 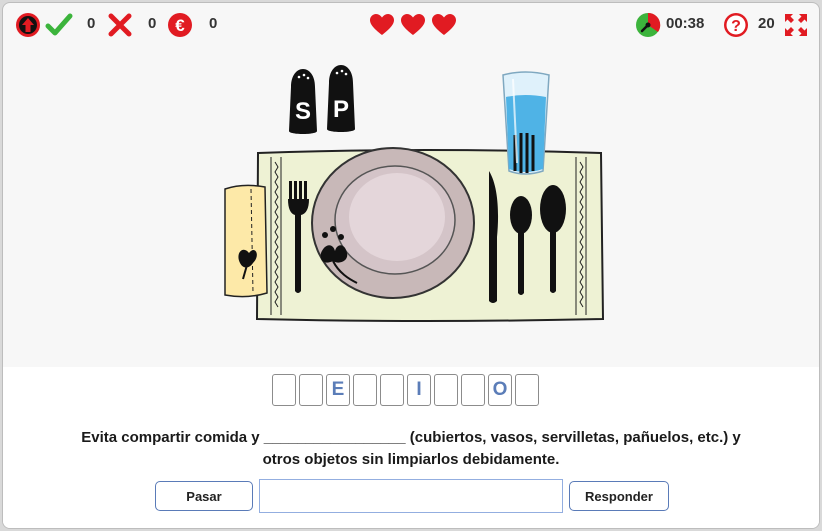 What do you see at coordinates (500, 390) in the screenshot?
I see `letter-tile: O` at bounding box center [500, 390].